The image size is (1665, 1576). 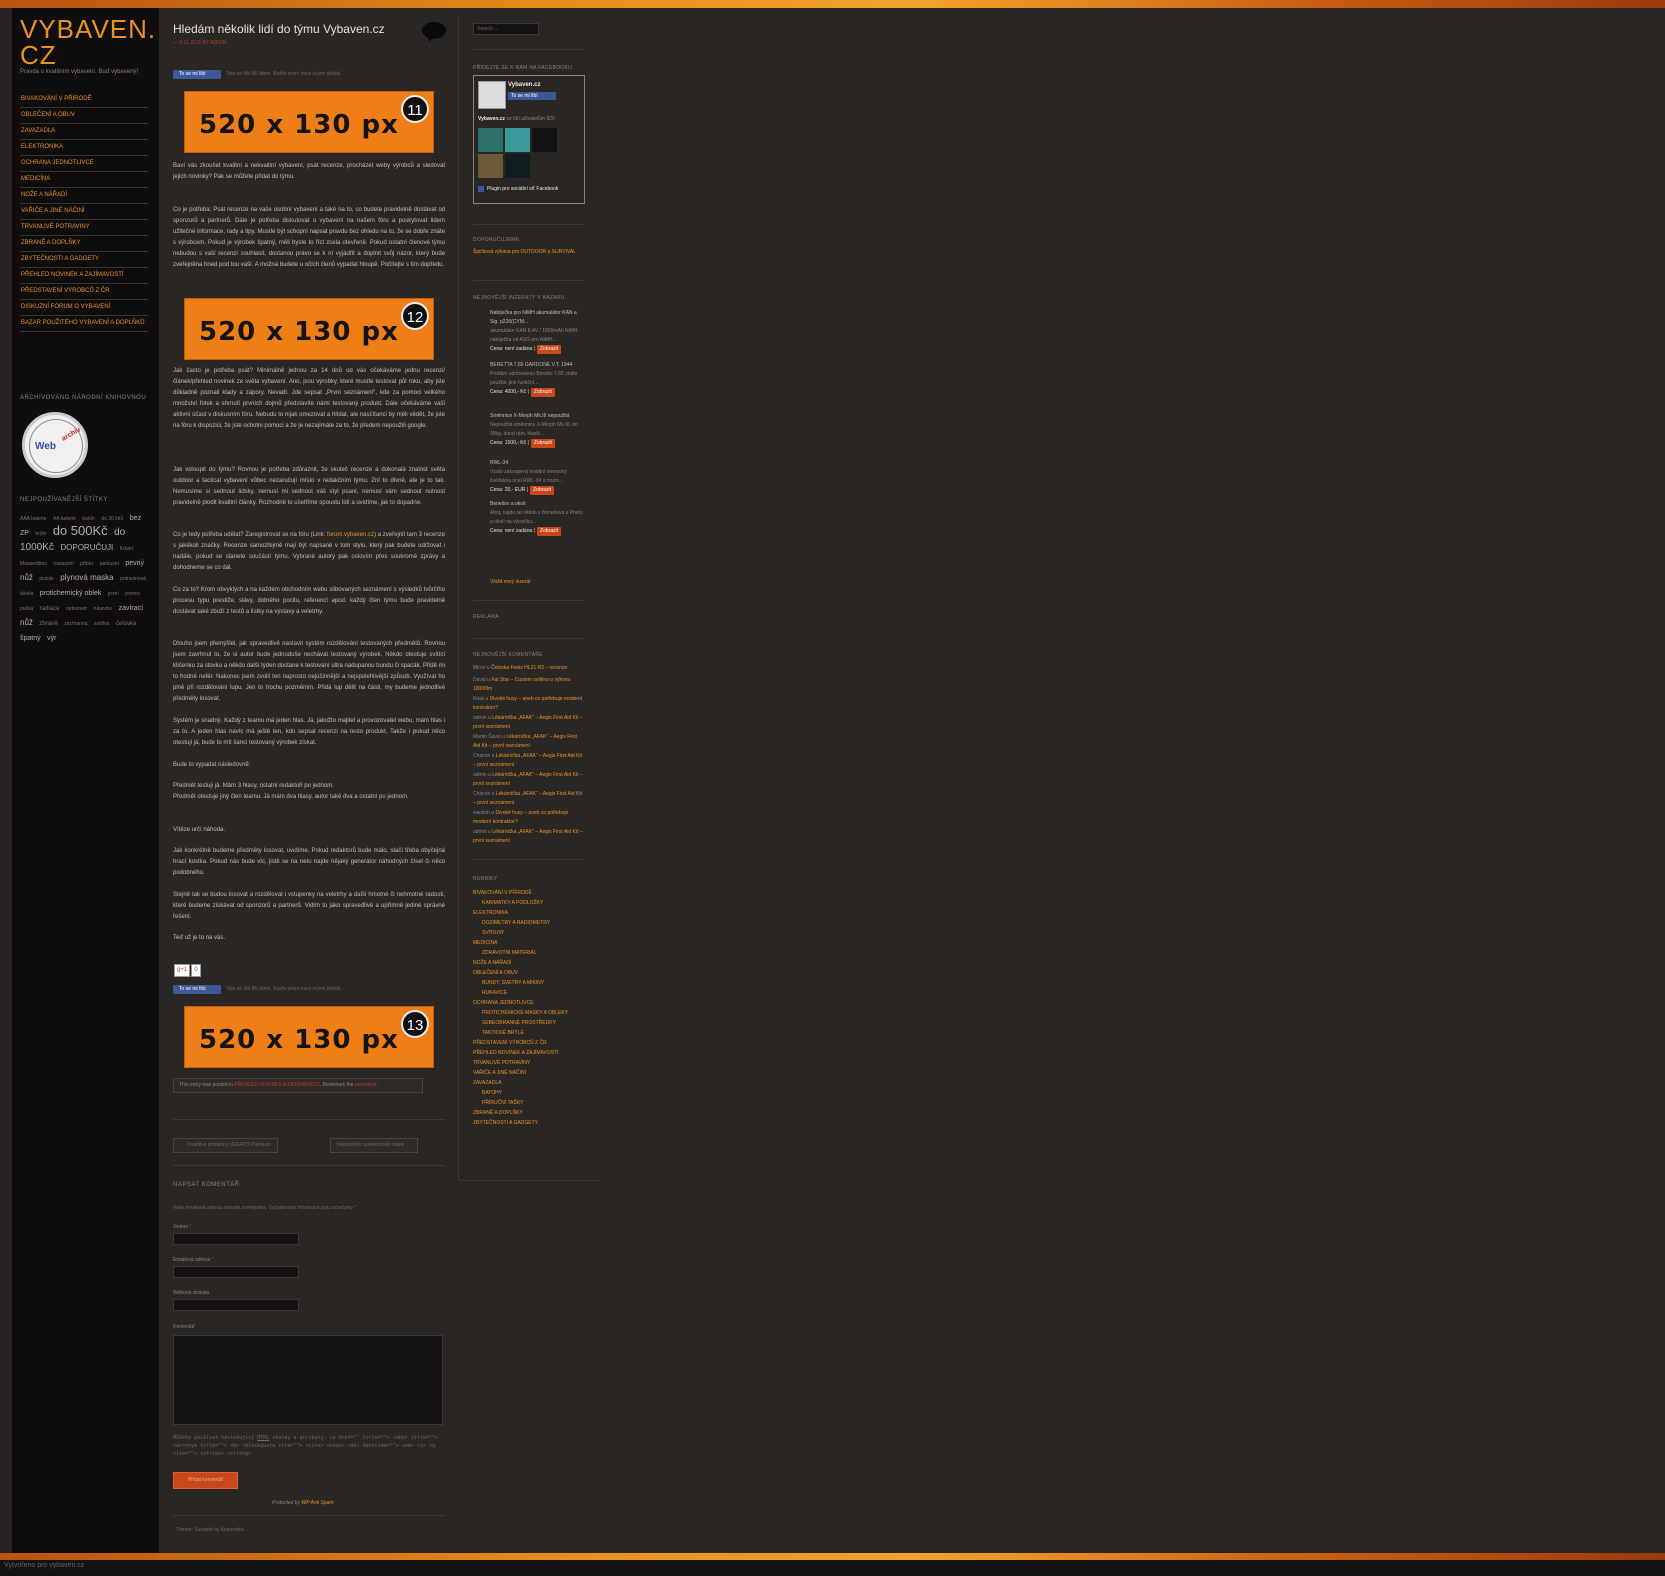 I want to click on category-link: MEDICÍNA, so click(x=532, y=943).